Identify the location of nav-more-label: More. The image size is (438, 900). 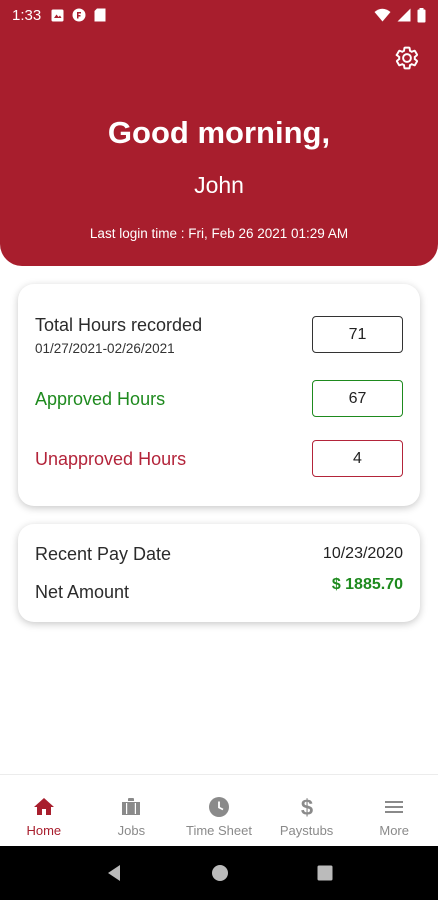
(394, 830).